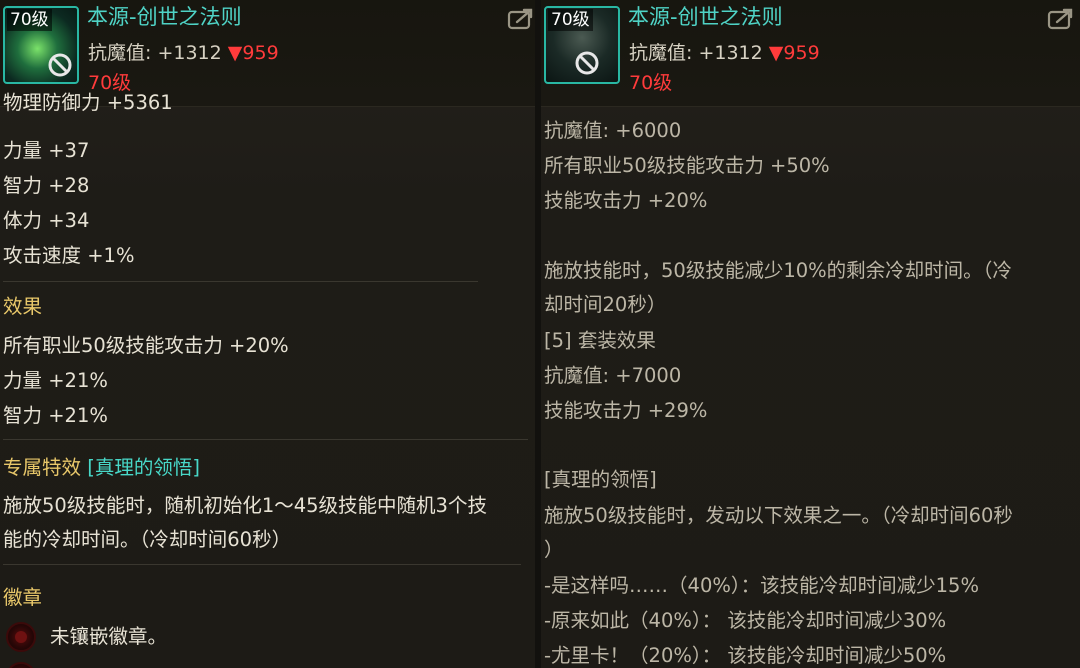 Image resolution: width=1080 pixels, height=668 pixels. Describe the element at coordinates (600, 479) in the screenshot. I see `special-title: [真理的领悟]` at that location.